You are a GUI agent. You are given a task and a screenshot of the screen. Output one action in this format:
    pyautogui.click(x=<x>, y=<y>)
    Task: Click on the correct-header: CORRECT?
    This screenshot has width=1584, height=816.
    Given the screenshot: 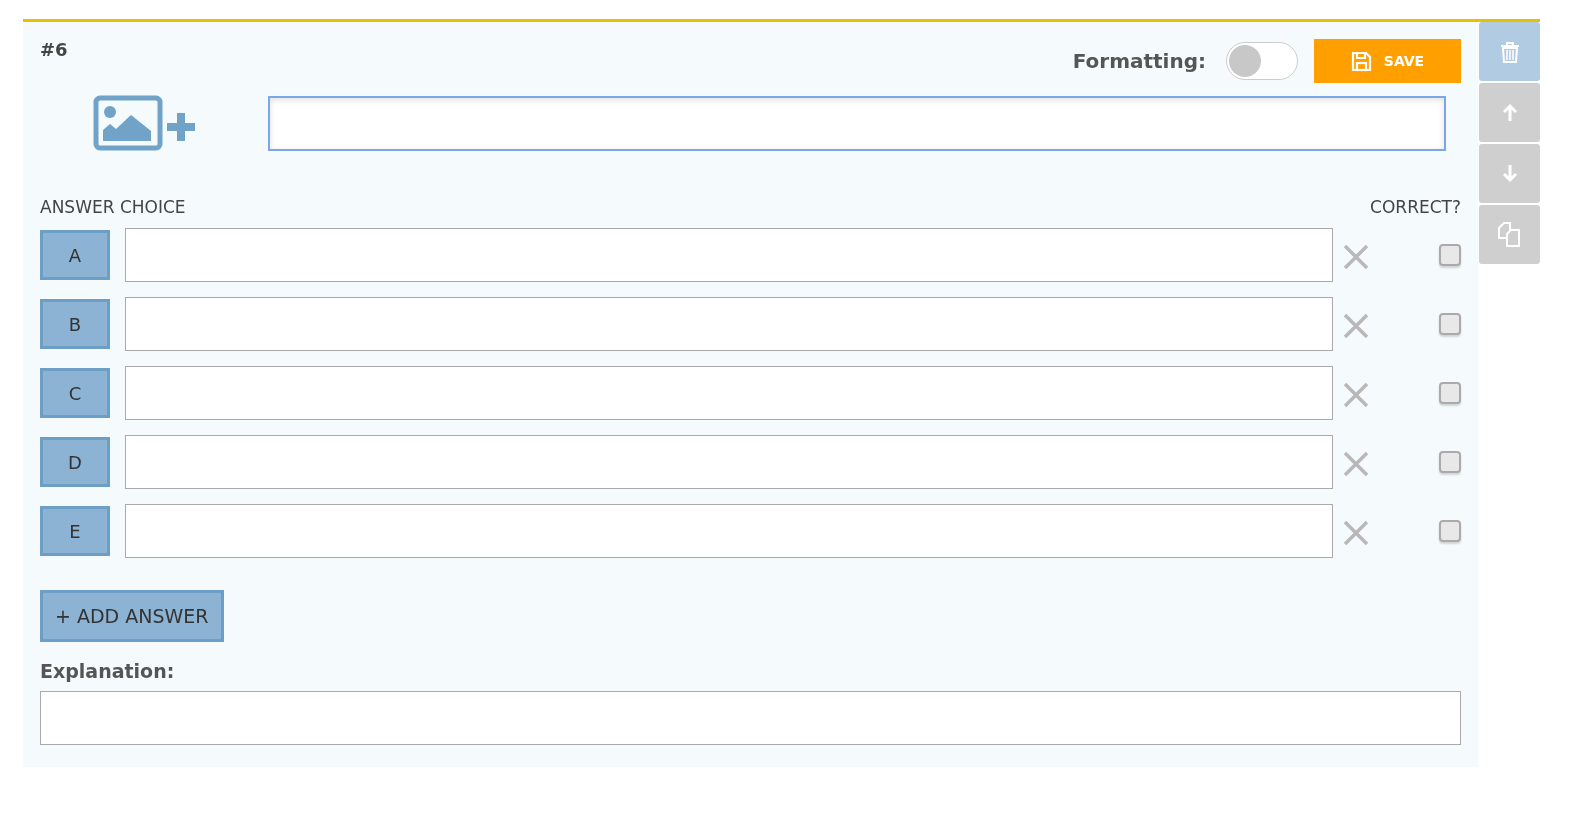 What is the action you would take?
    pyautogui.click(x=1415, y=207)
    